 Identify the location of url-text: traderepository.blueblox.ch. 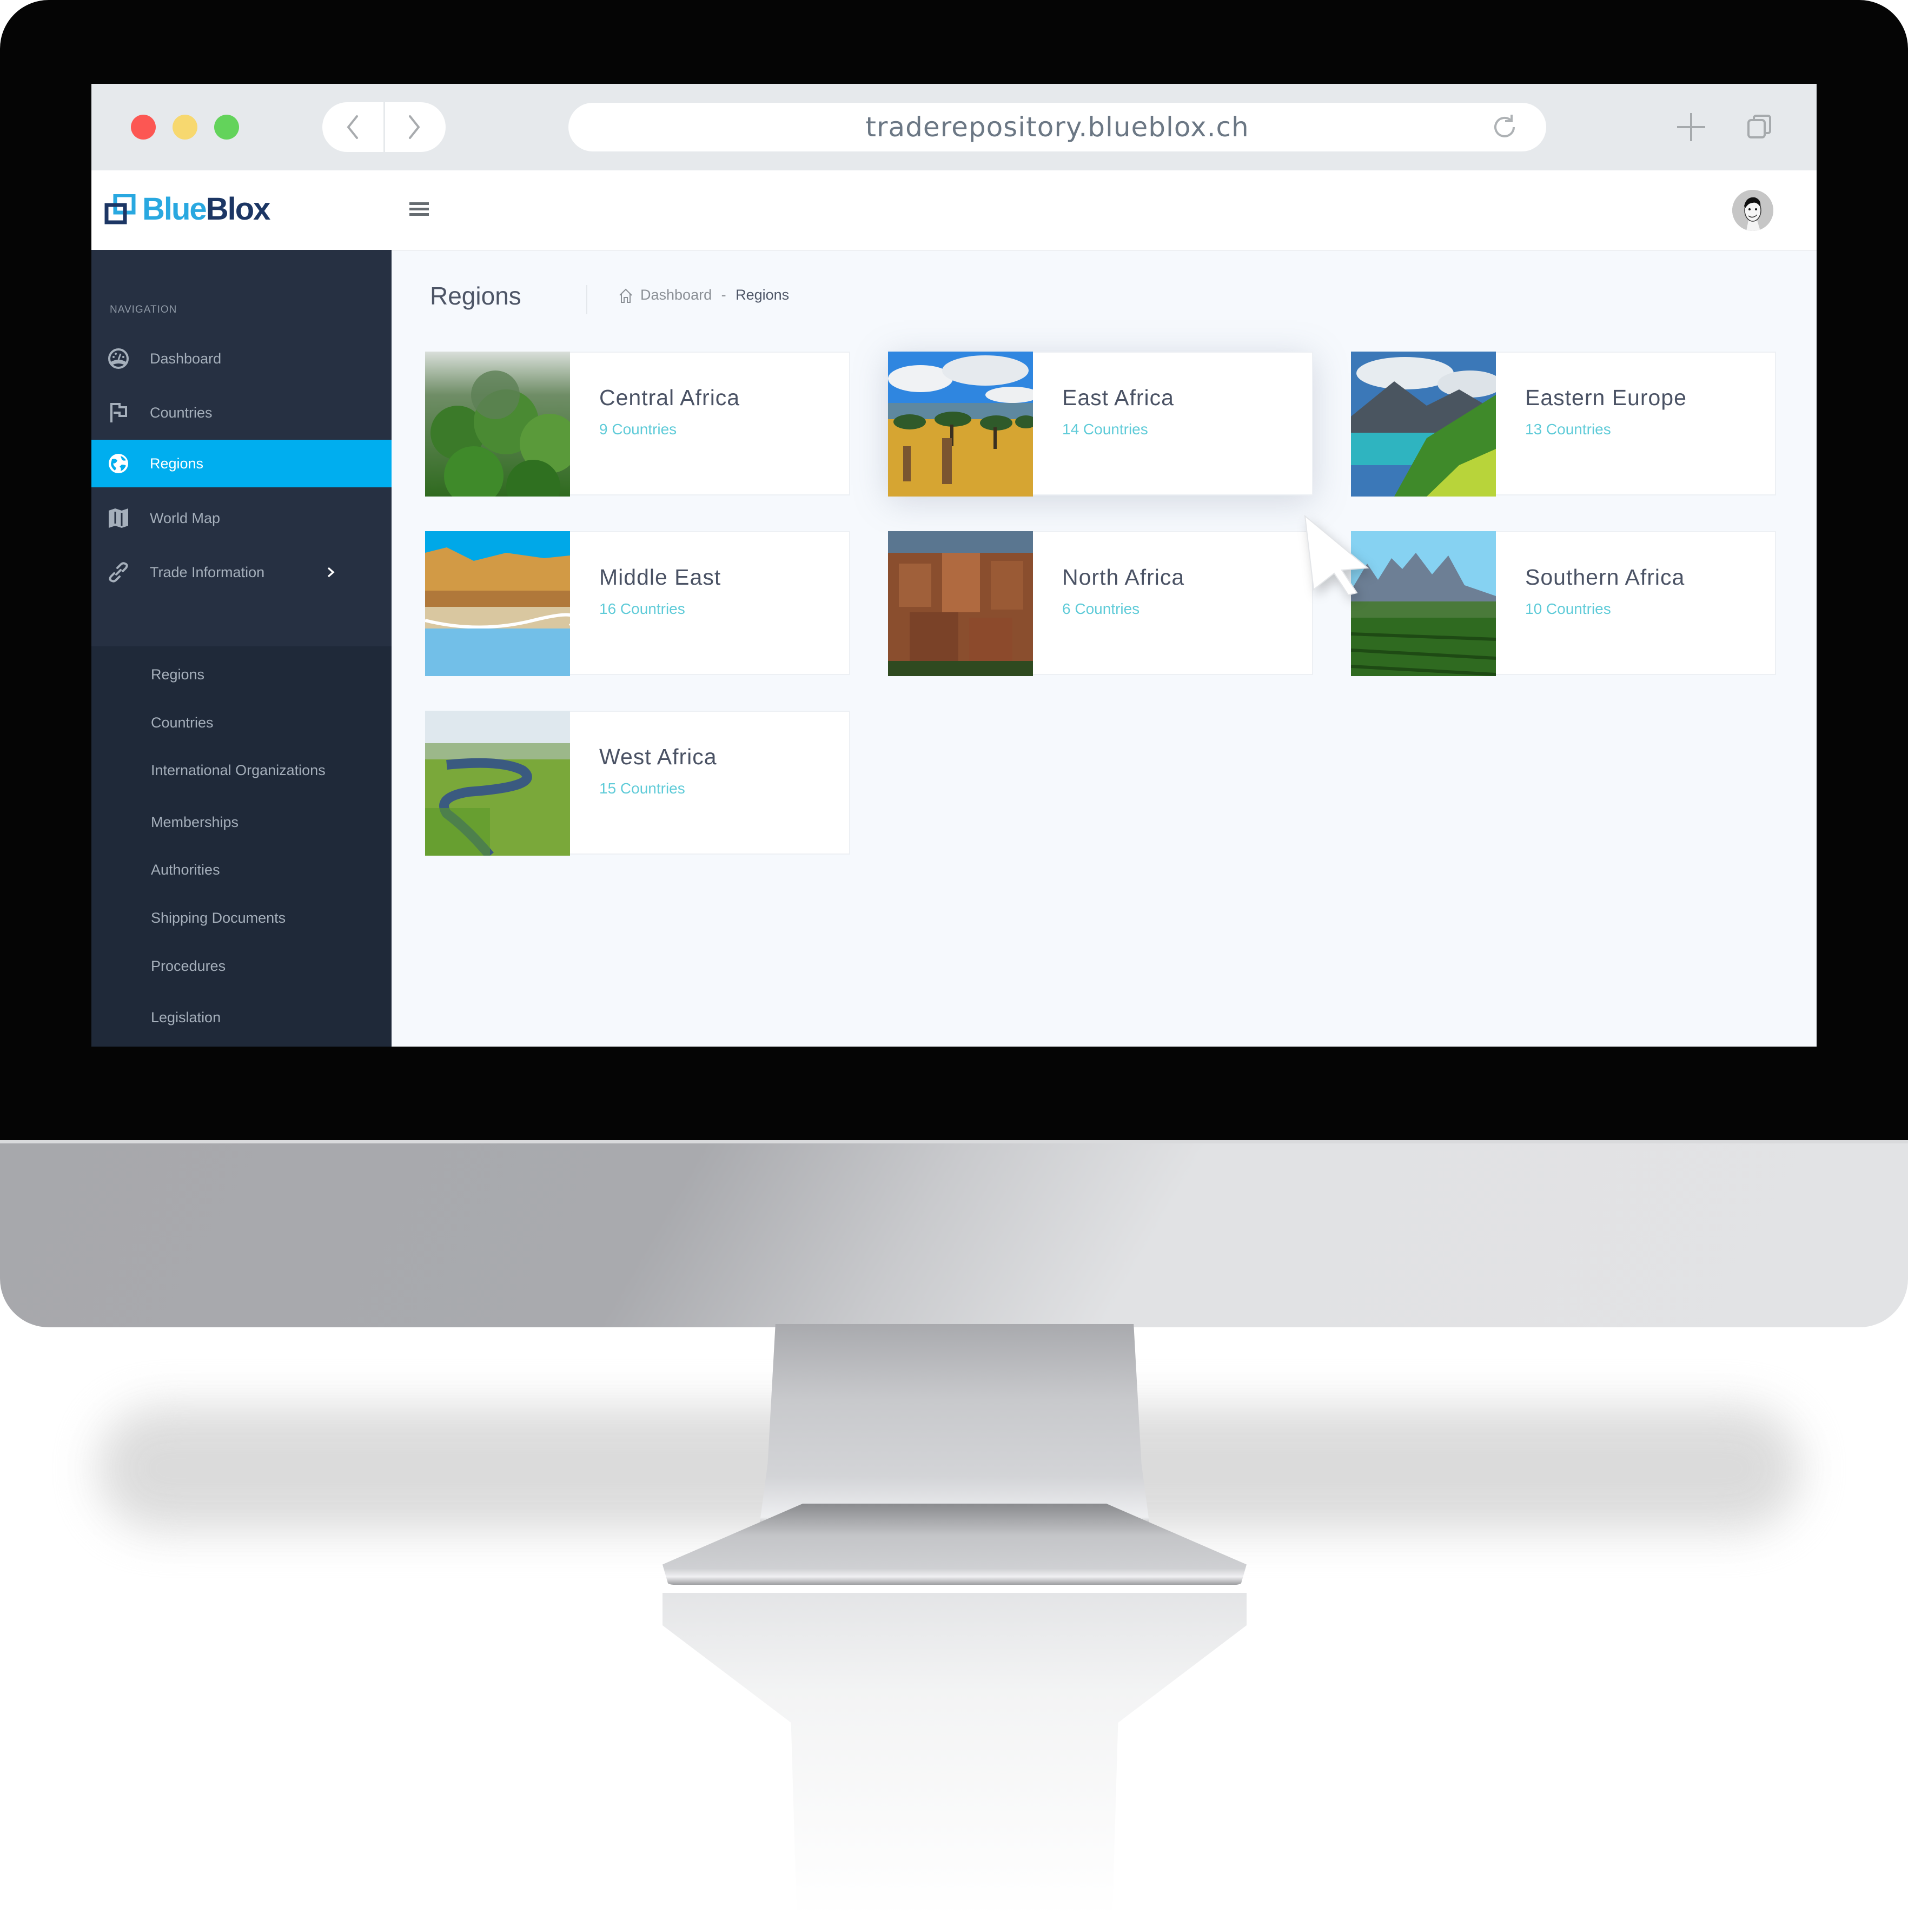
(1057, 127).